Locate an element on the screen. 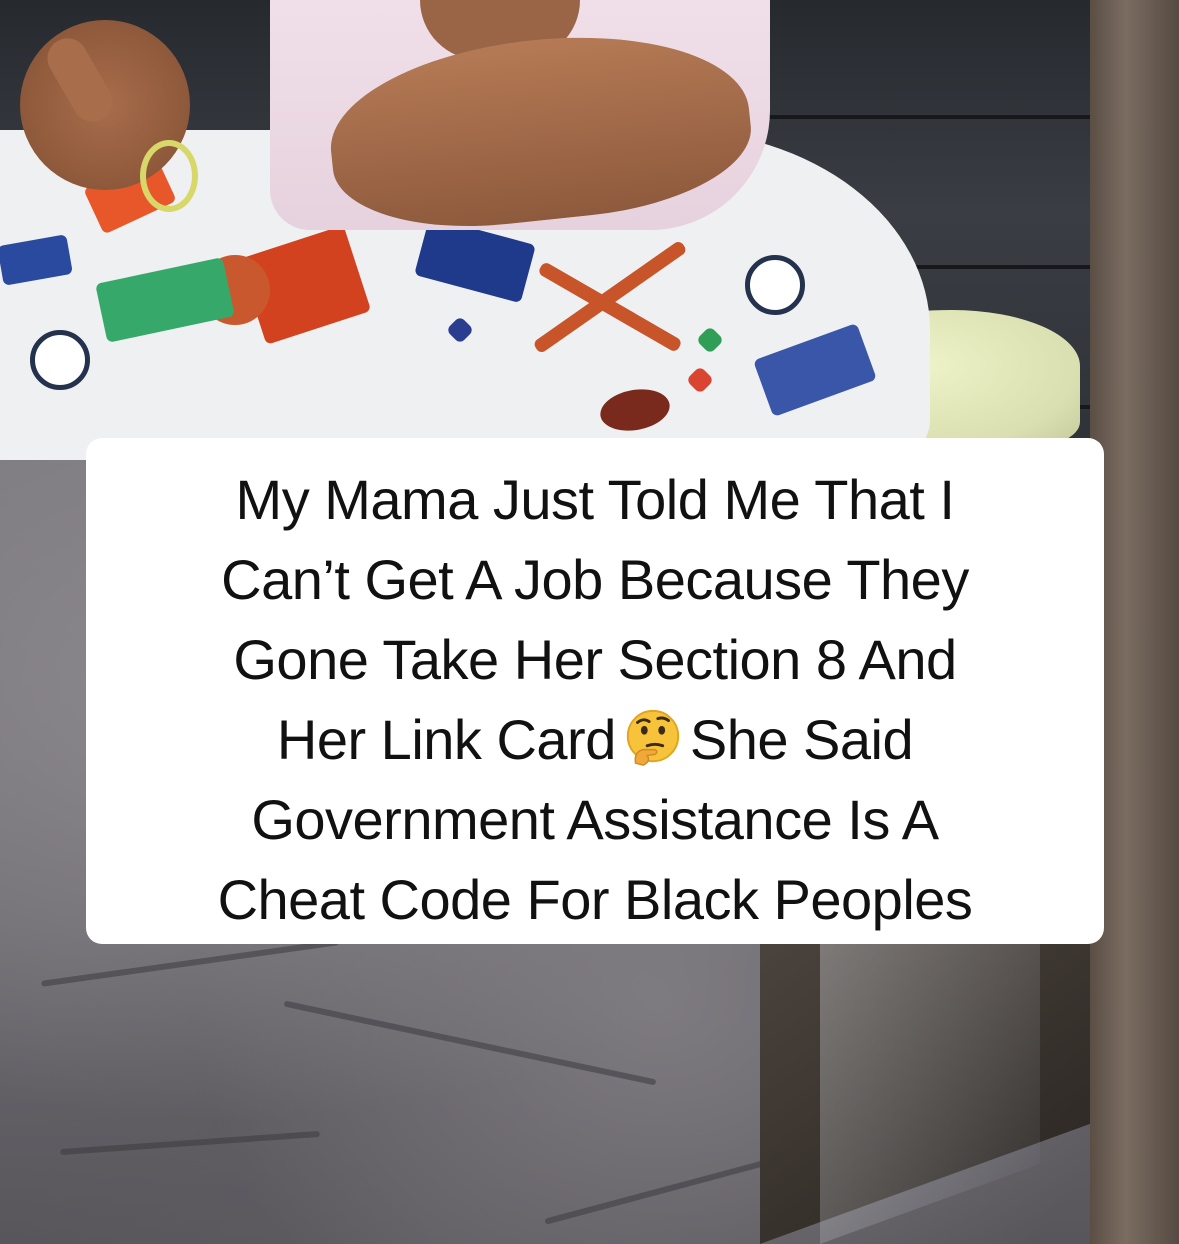  caption-line: My Mama Just Told Me That I is located at coordinates (595, 499).